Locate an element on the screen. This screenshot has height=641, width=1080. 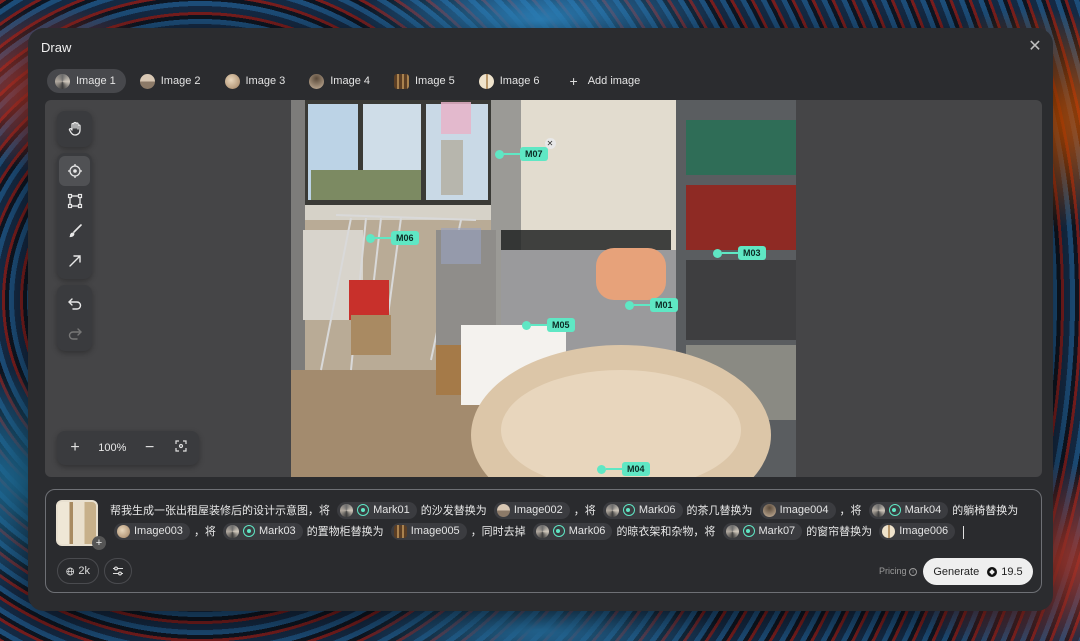
sliders-icon is located at coordinates (118, 571).